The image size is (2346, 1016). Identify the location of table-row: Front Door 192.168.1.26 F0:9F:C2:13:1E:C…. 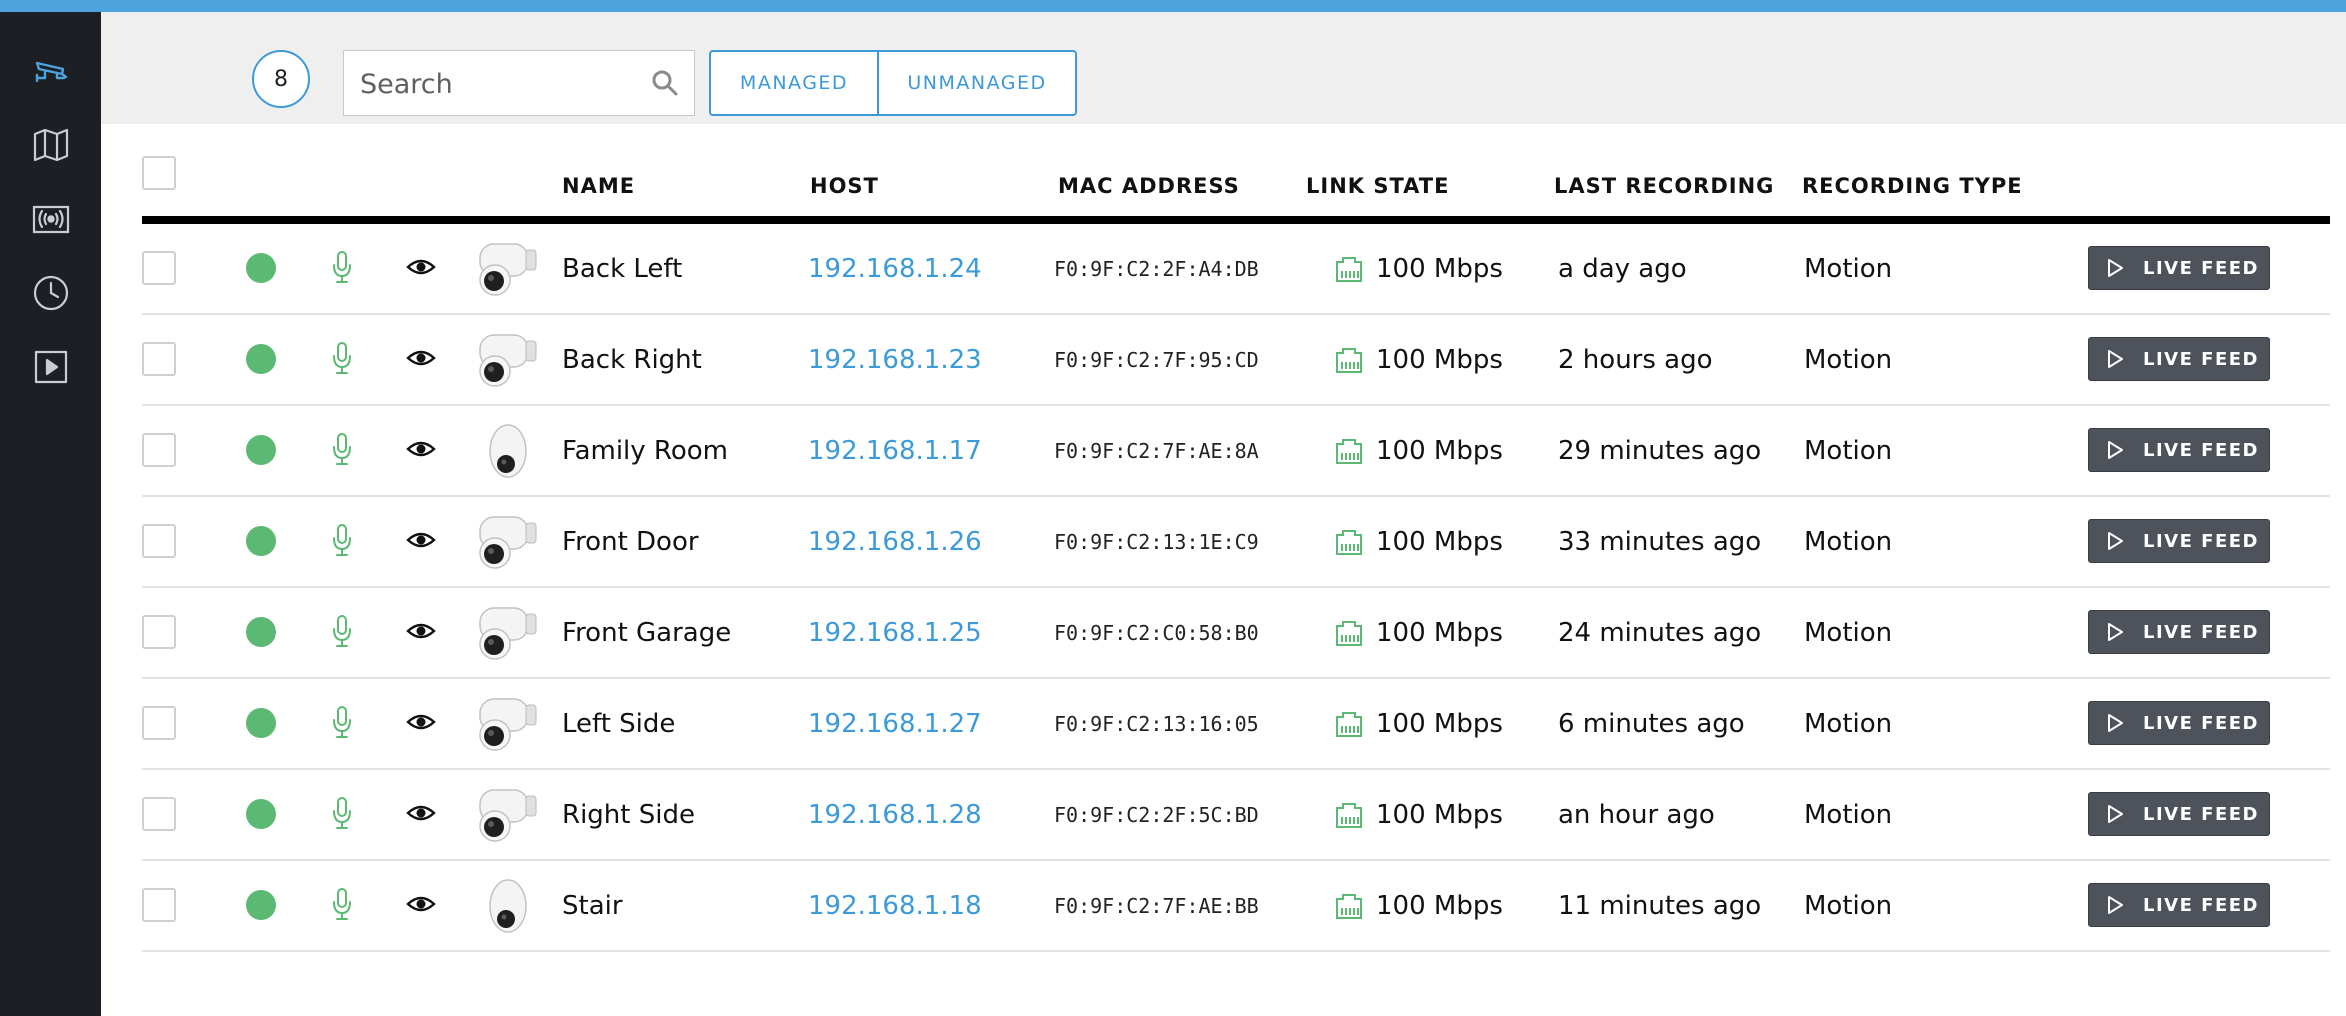
(1236, 542).